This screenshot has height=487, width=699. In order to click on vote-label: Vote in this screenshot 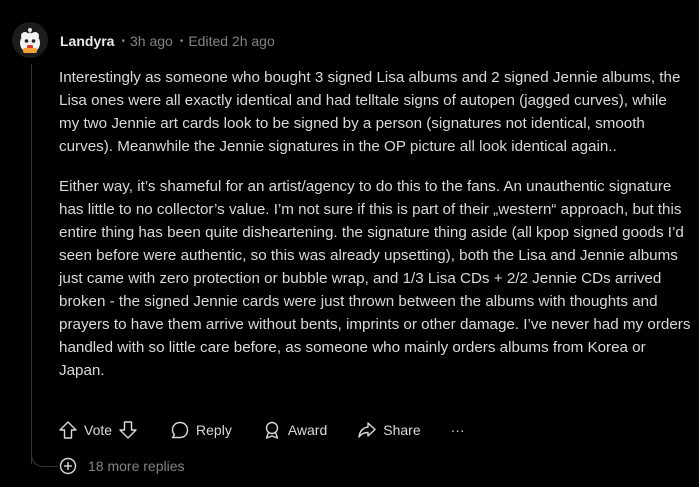, I will do `click(98, 430)`.